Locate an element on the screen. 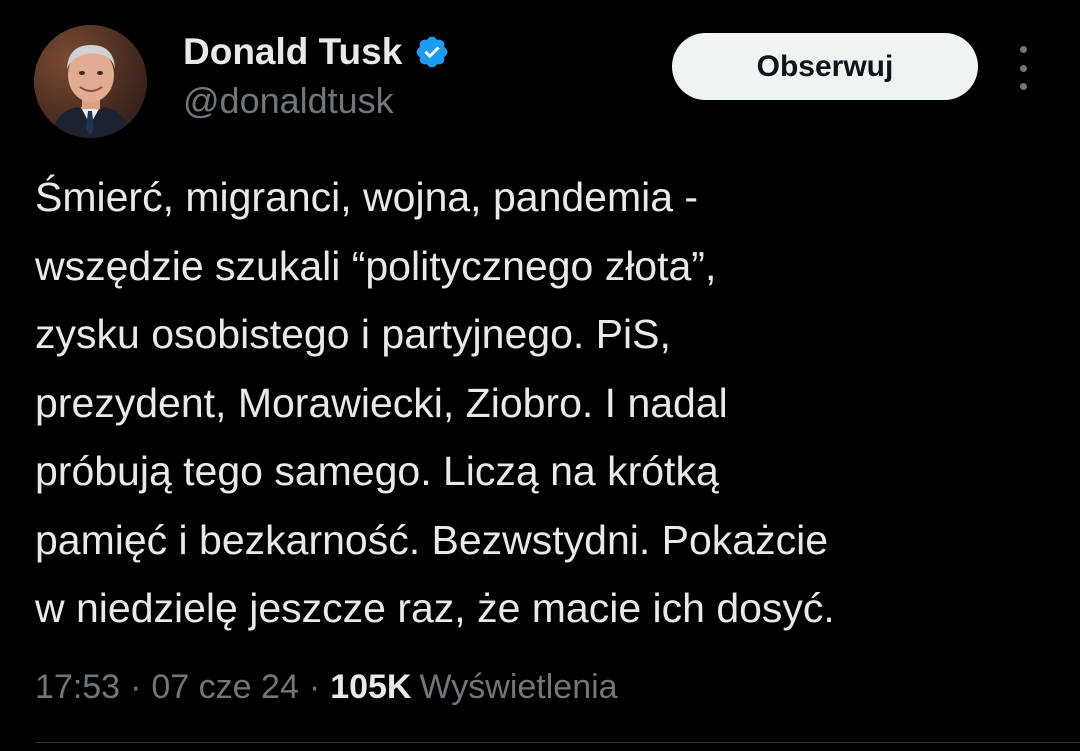 This screenshot has width=1080, height=751. tweet-text-line: zysku osobistego i partyjnego. PiS, is located at coordinates (353, 334).